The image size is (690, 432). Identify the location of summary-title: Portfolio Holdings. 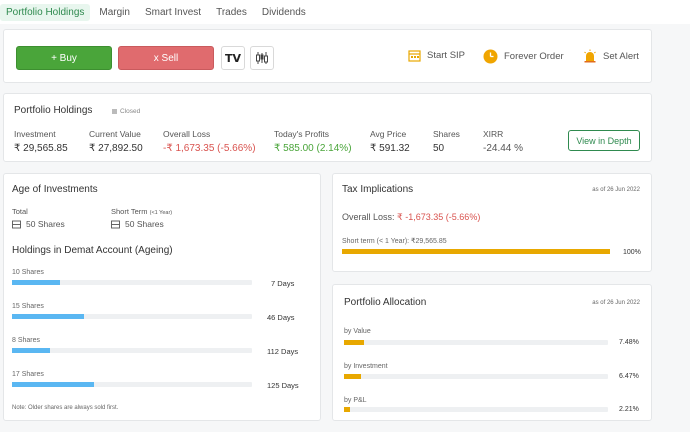
(53, 110).